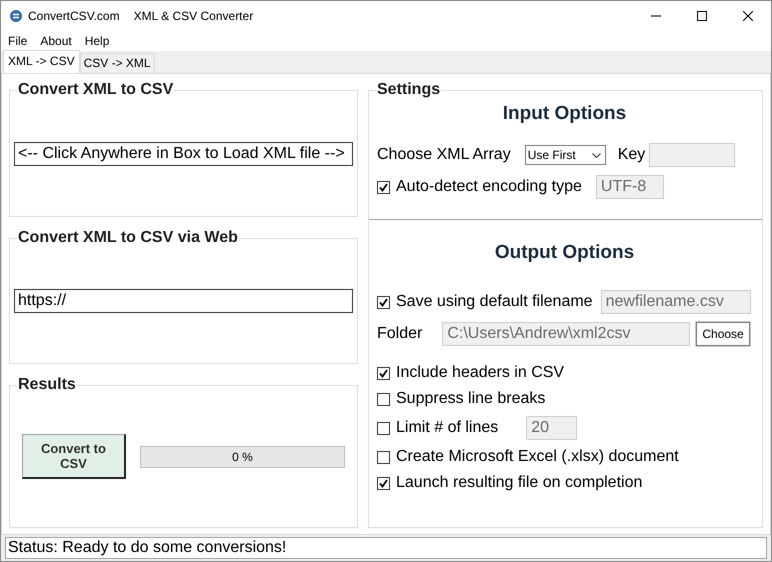 This screenshot has width=772, height=562. I want to click on filename-field: newfilename.csv, so click(675, 302).